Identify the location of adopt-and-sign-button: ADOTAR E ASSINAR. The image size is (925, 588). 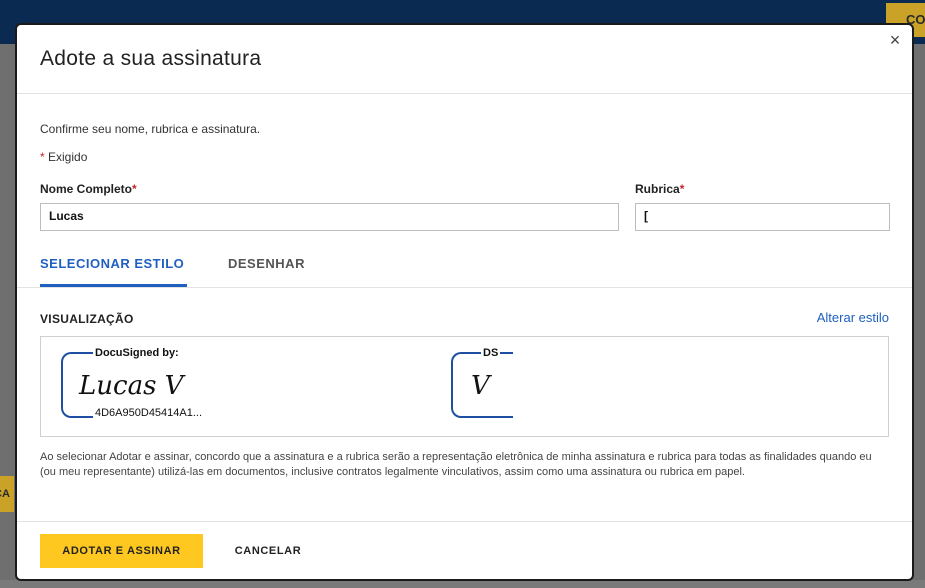
(121, 551).